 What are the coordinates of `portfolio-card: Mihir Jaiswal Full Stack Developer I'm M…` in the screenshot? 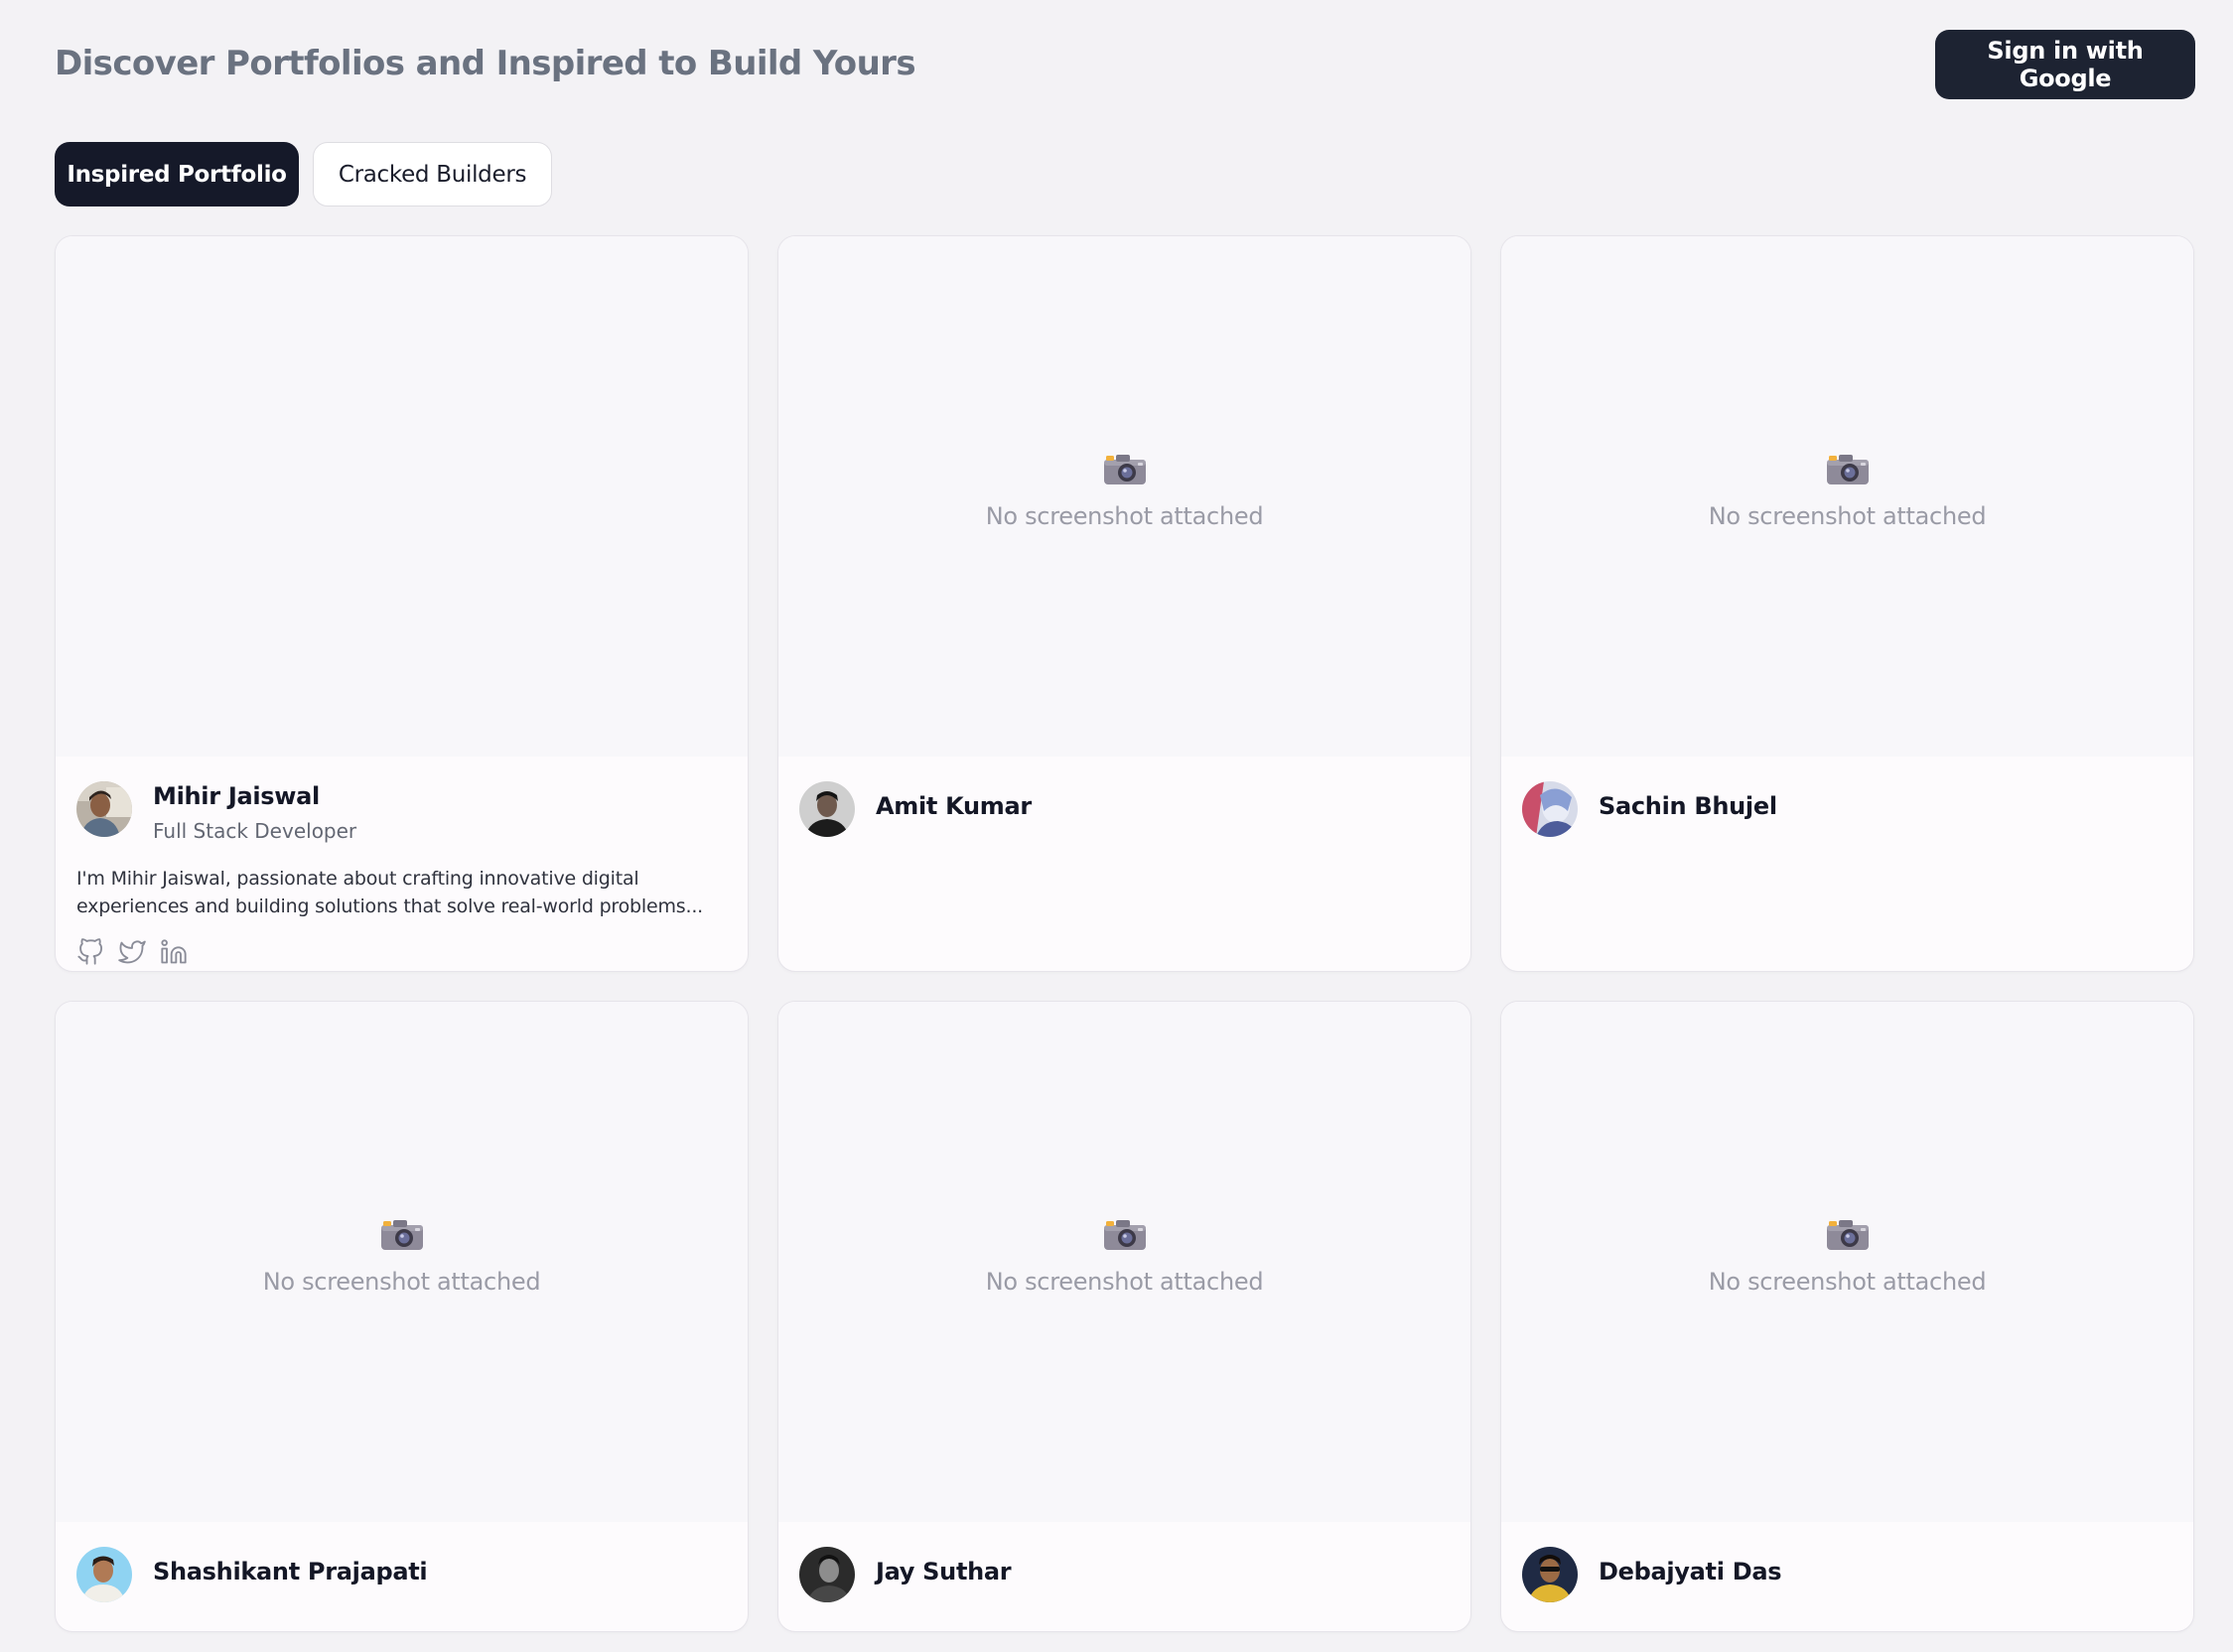 It's located at (402, 604).